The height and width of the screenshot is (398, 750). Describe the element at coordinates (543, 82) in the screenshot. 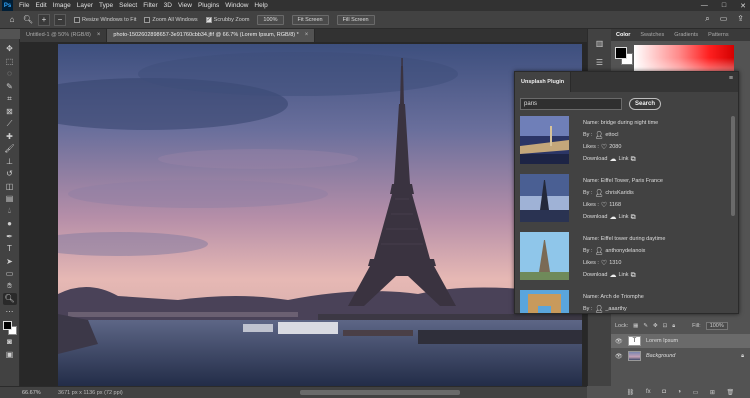

I see `plugin-title: Unsplash Plugin` at that location.